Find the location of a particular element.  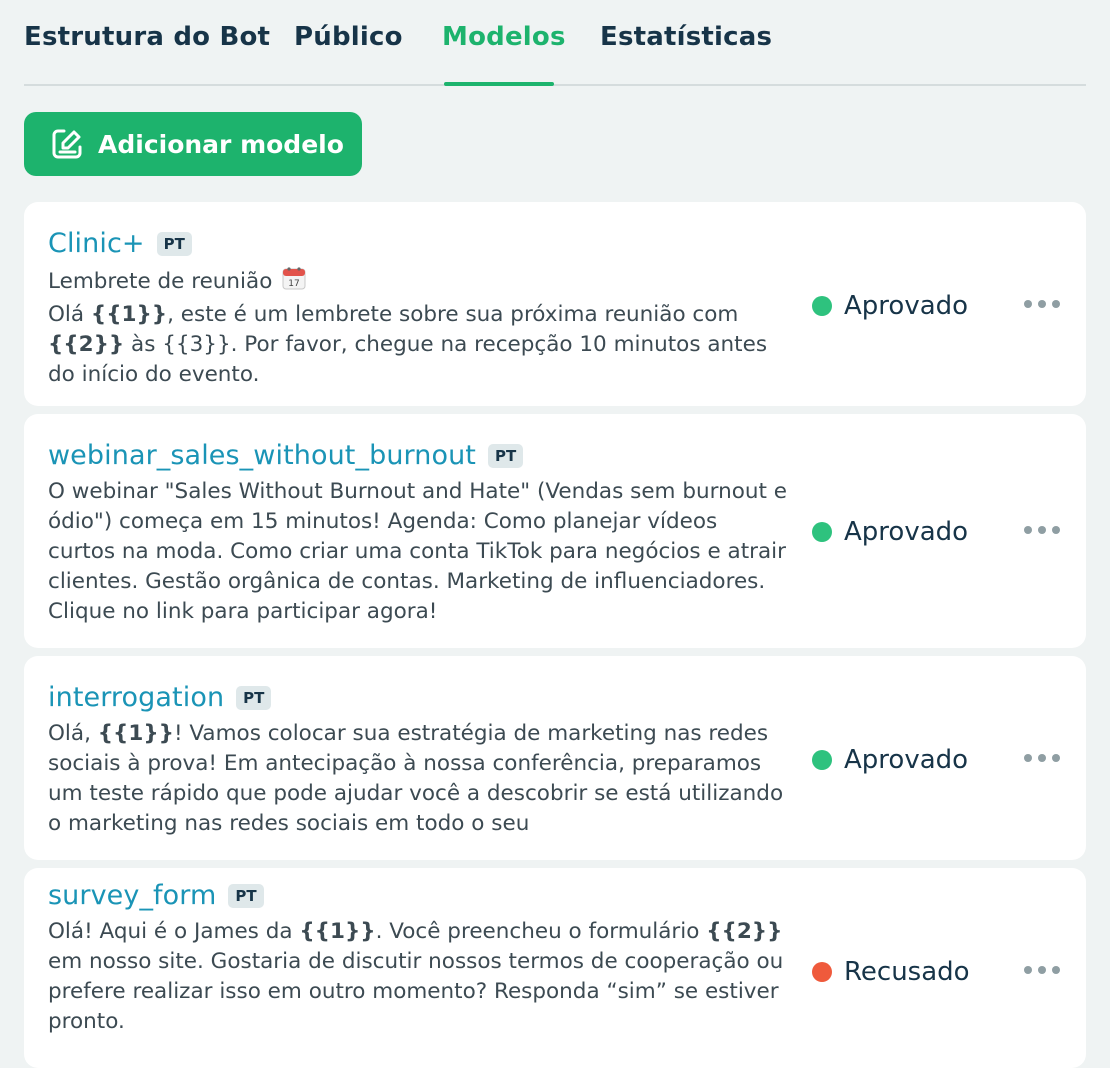

template-title: interrogation is located at coordinates (136, 697).